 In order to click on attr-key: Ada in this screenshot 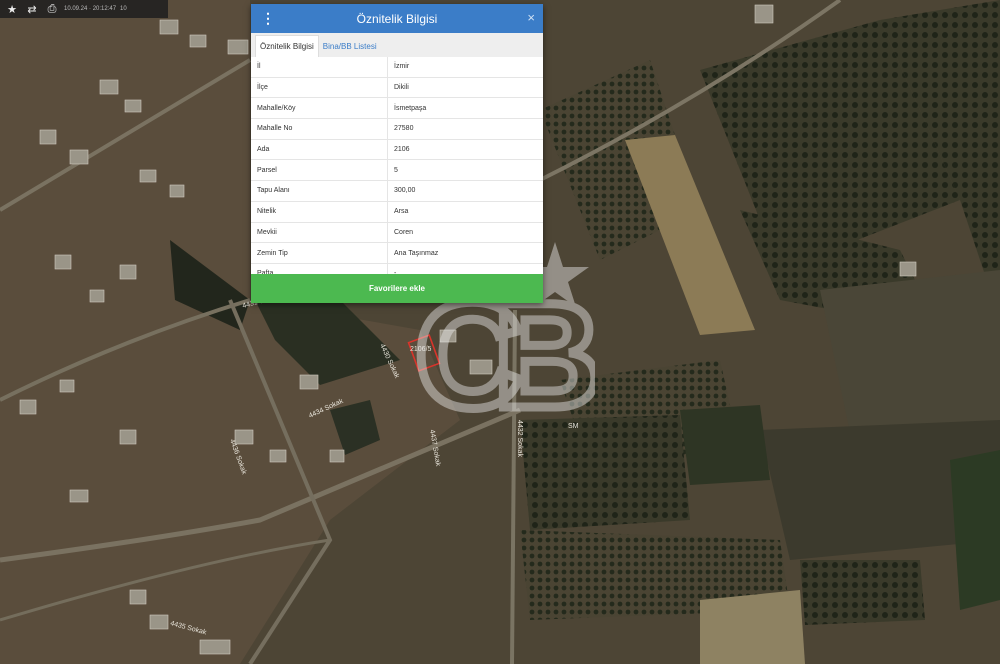, I will do `click(319, 150)`.